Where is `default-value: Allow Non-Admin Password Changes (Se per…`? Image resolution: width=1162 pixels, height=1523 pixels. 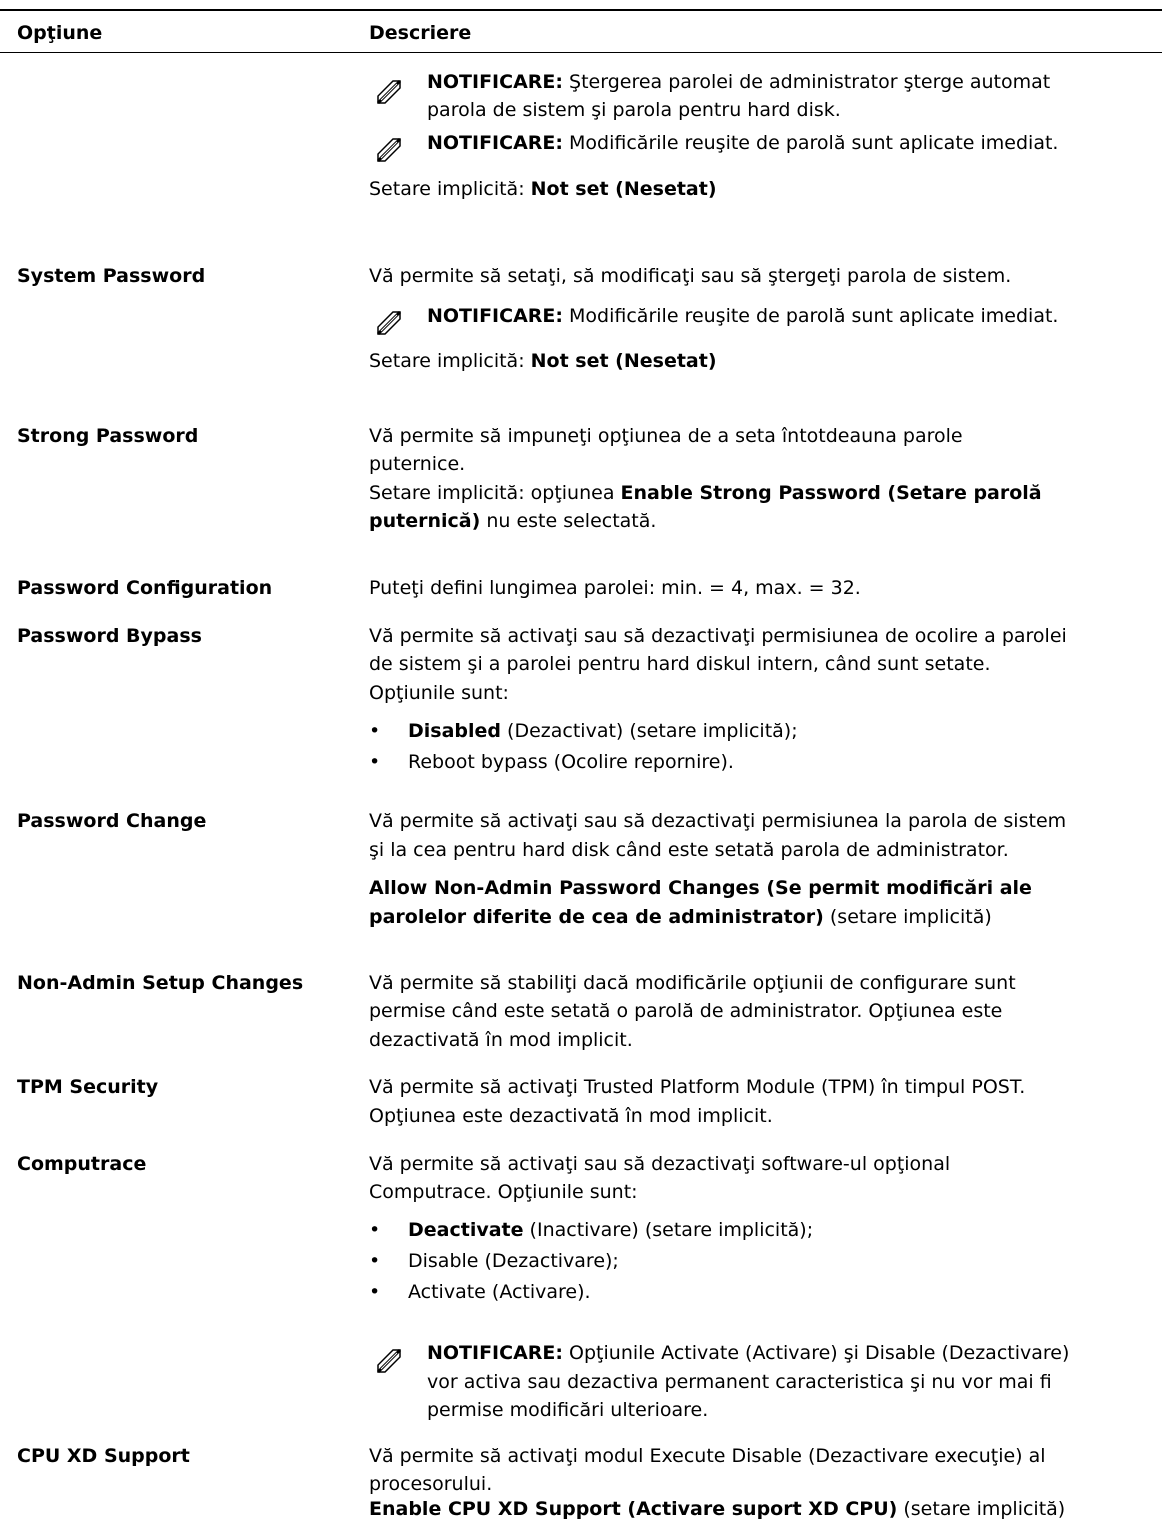
default-value: Allow Non-Admin Password Changes (Se per… is located at coordinates (700, 888).